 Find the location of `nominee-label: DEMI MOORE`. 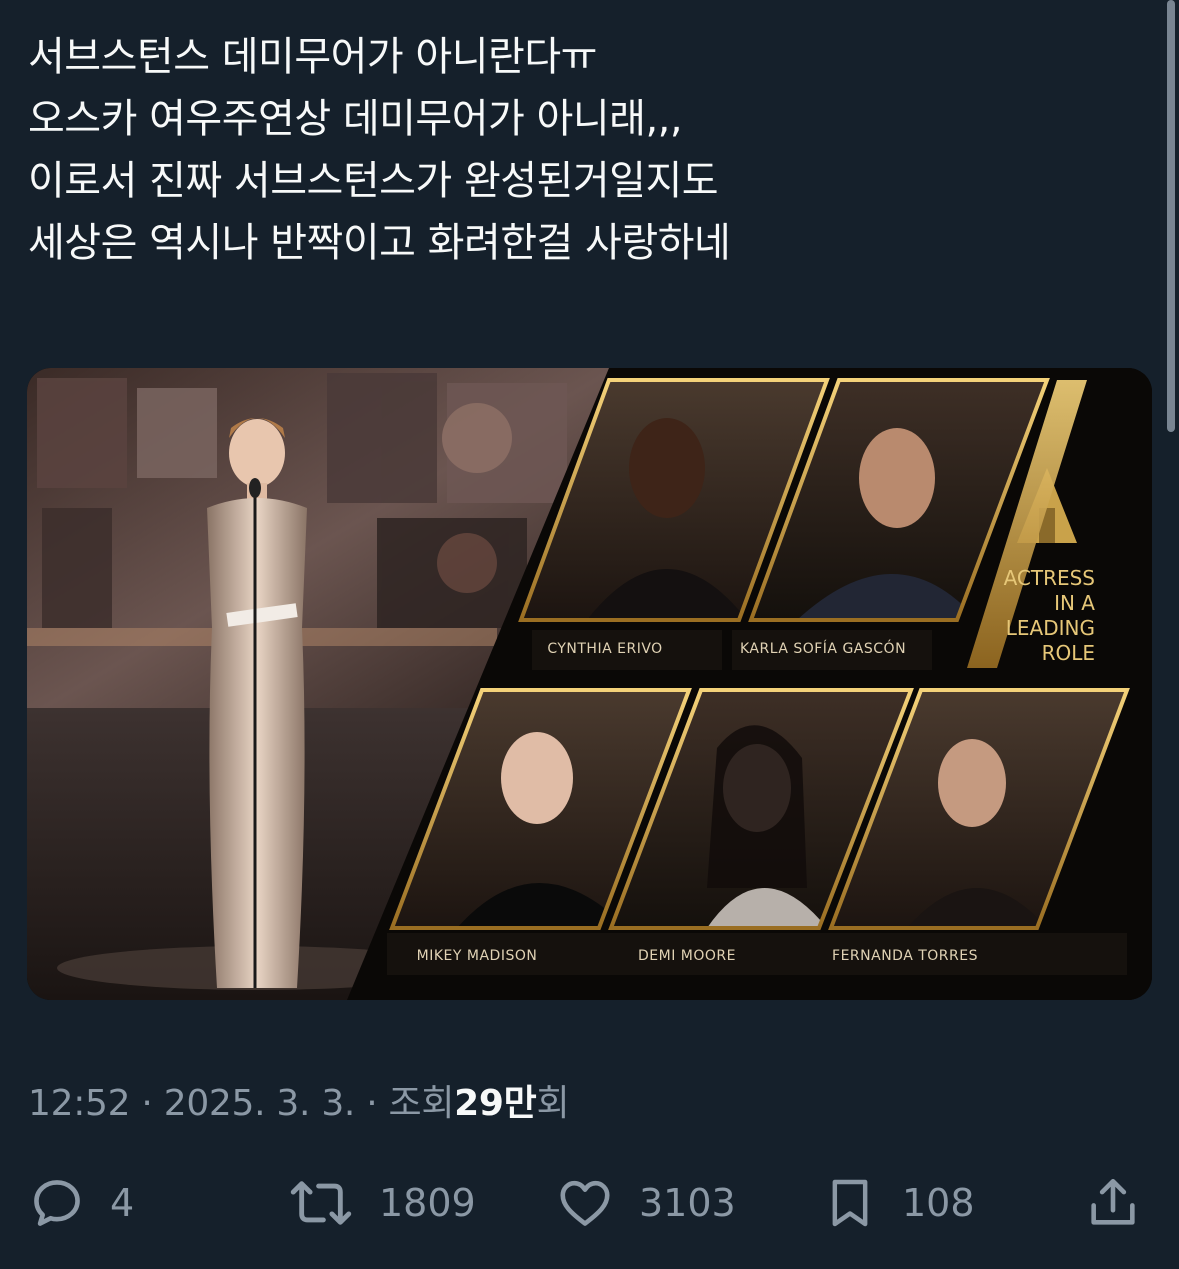

nominee-label: DEMI MOORE is located at coordinates (687, 956).